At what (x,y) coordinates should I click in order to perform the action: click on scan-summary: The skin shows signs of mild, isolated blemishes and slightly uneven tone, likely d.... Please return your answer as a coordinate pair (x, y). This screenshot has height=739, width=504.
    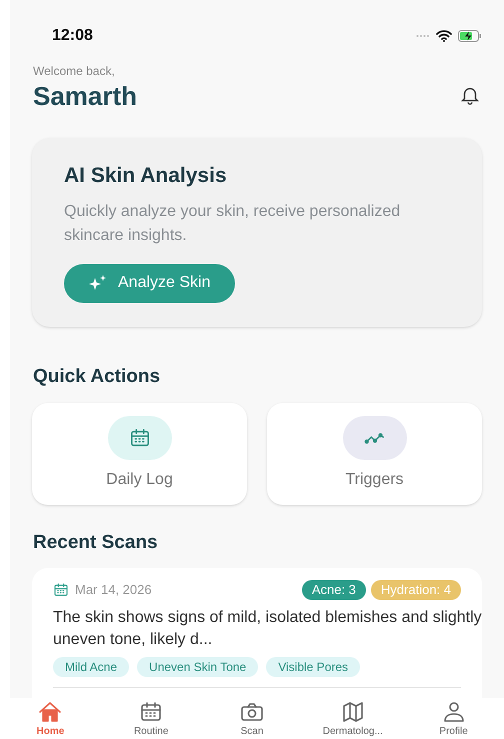
    Looking at the image, I should click on (268, 629).